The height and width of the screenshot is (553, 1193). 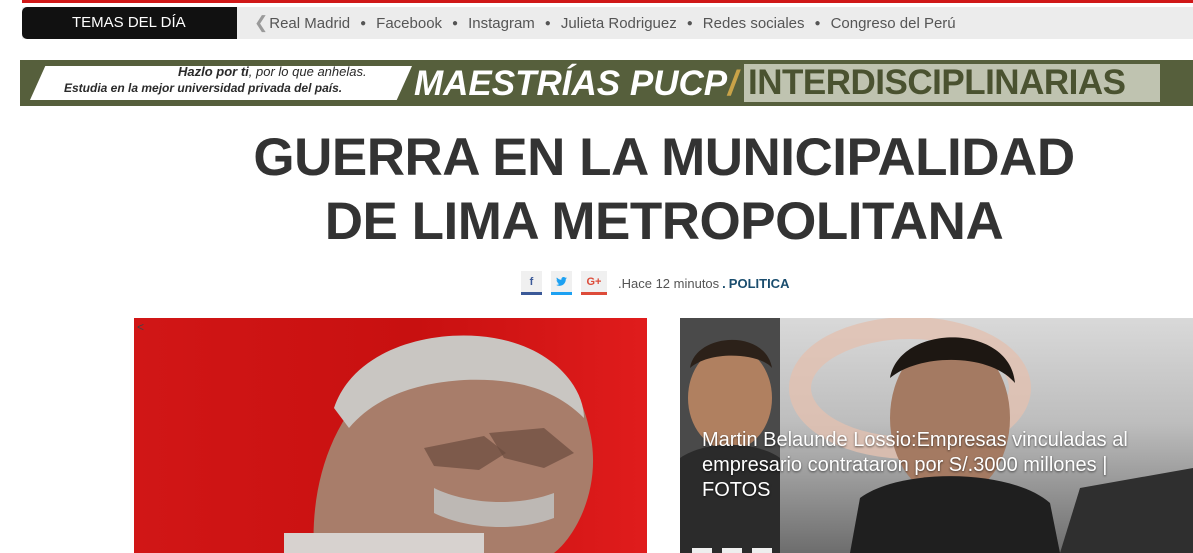 I want to click on googleplus-share-button: G+, so click(x=594, y=283).